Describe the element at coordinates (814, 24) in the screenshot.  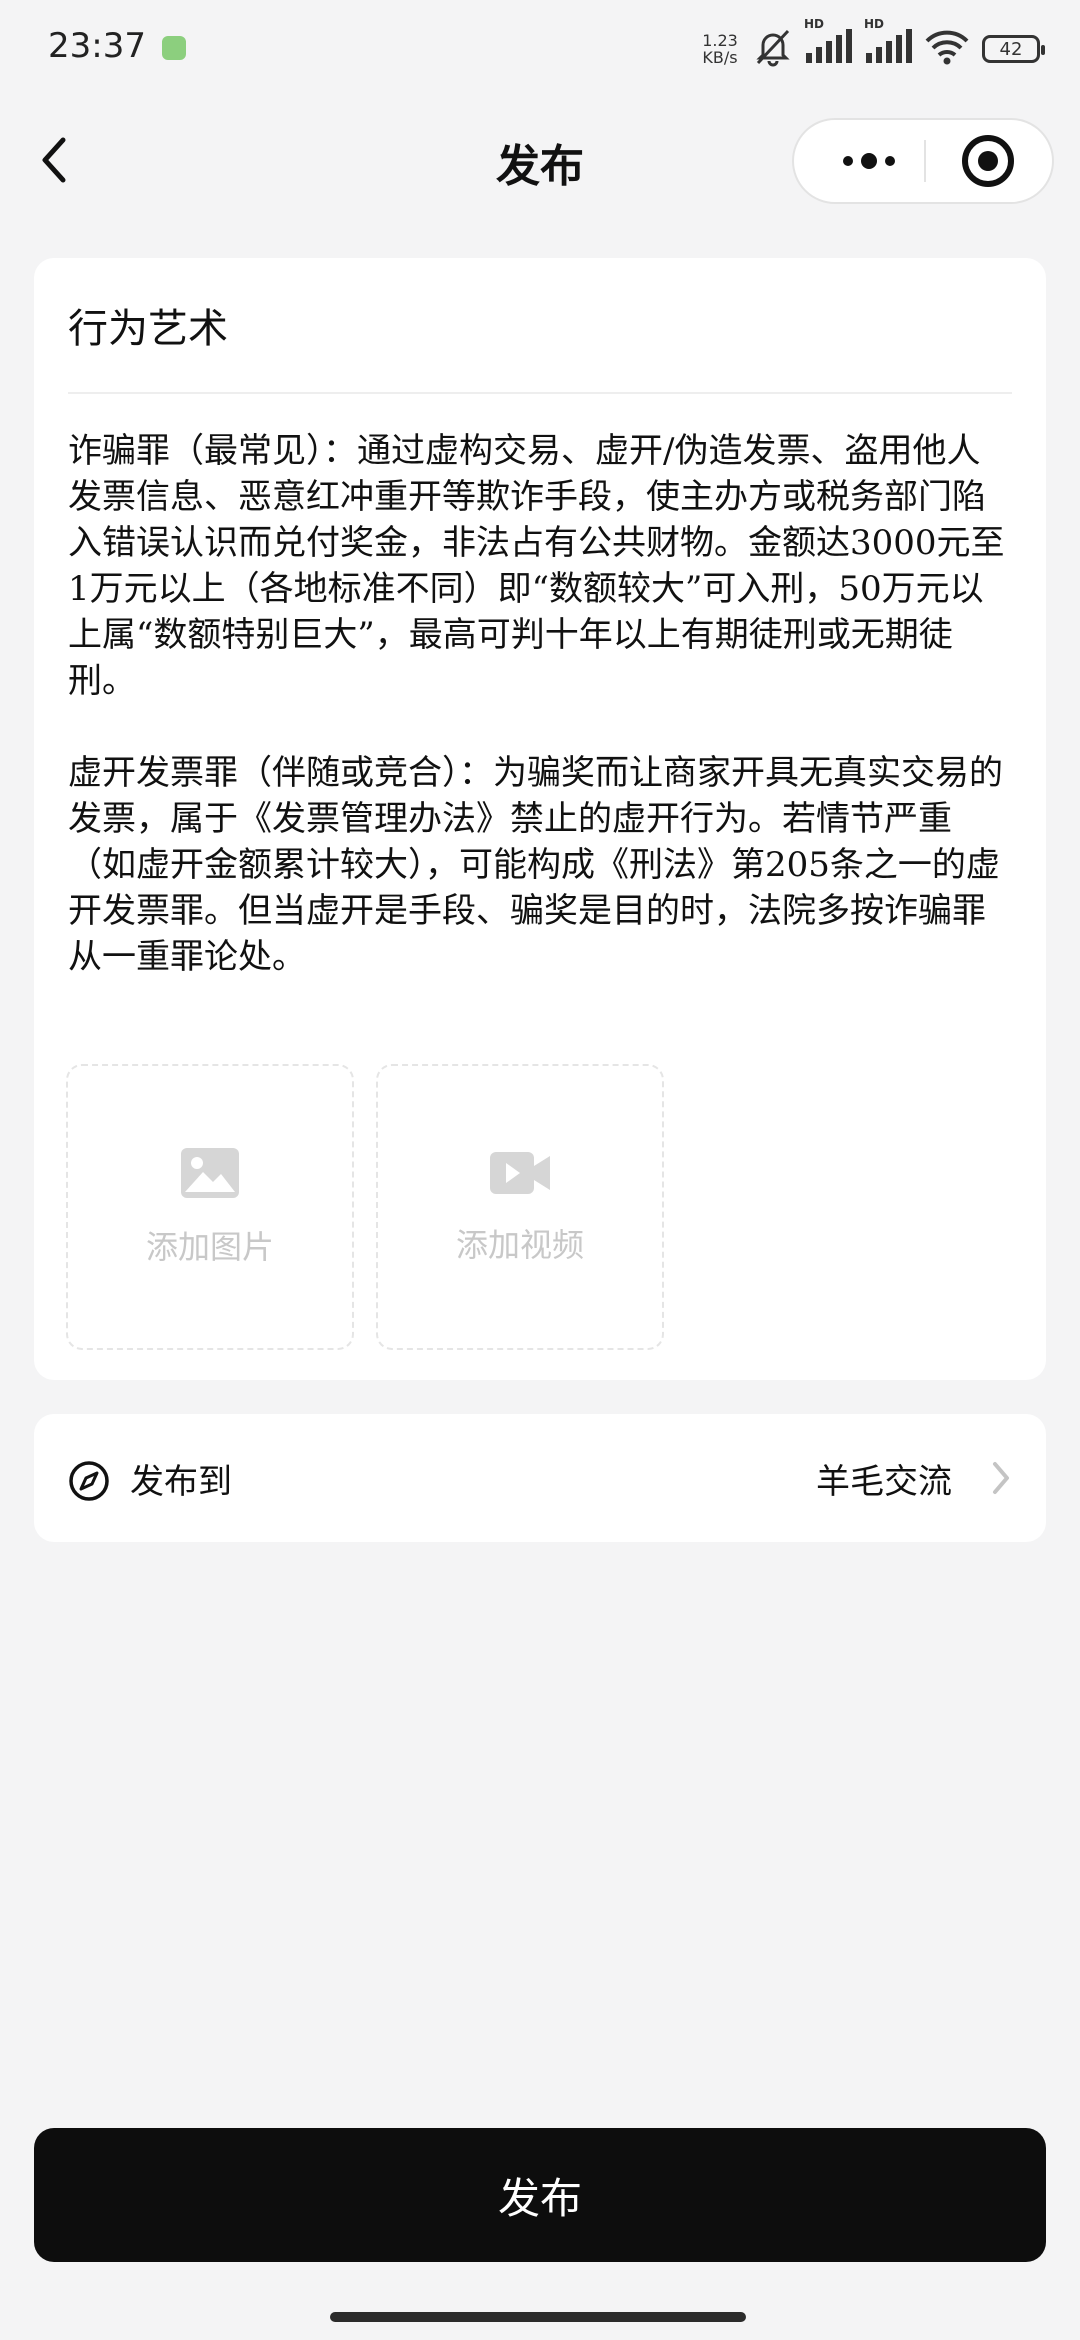
I see `signal-hd-tag: HD` at that location.